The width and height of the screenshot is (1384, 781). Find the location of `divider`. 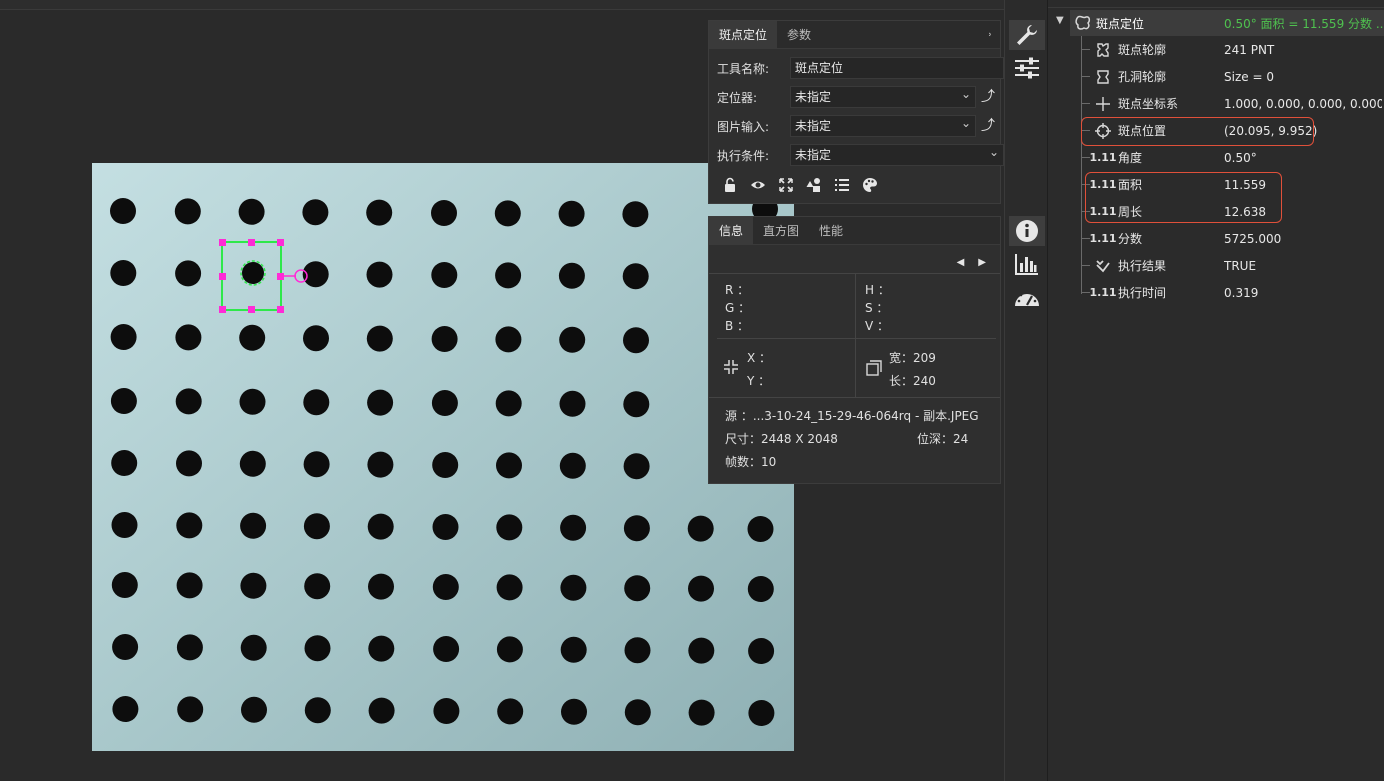

divider is located at coordinates (856, 338).